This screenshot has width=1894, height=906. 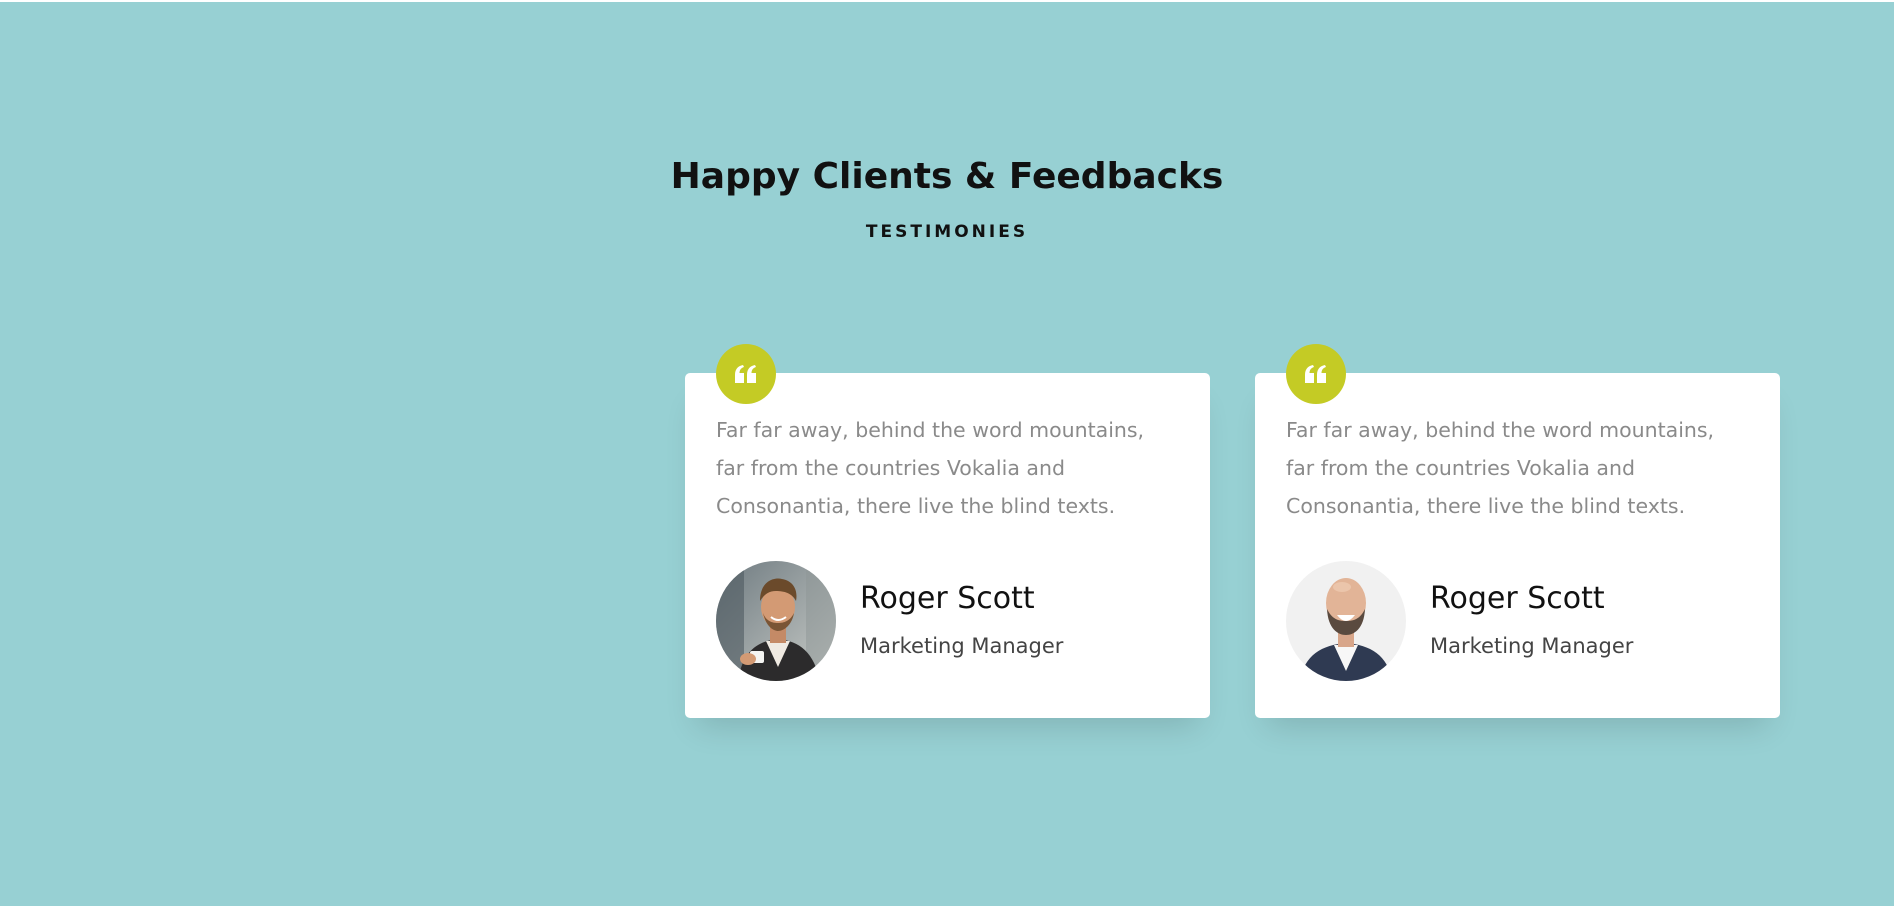 I want to click on section-subtitle: TESTIMONIES, so click(x=947, y=232).